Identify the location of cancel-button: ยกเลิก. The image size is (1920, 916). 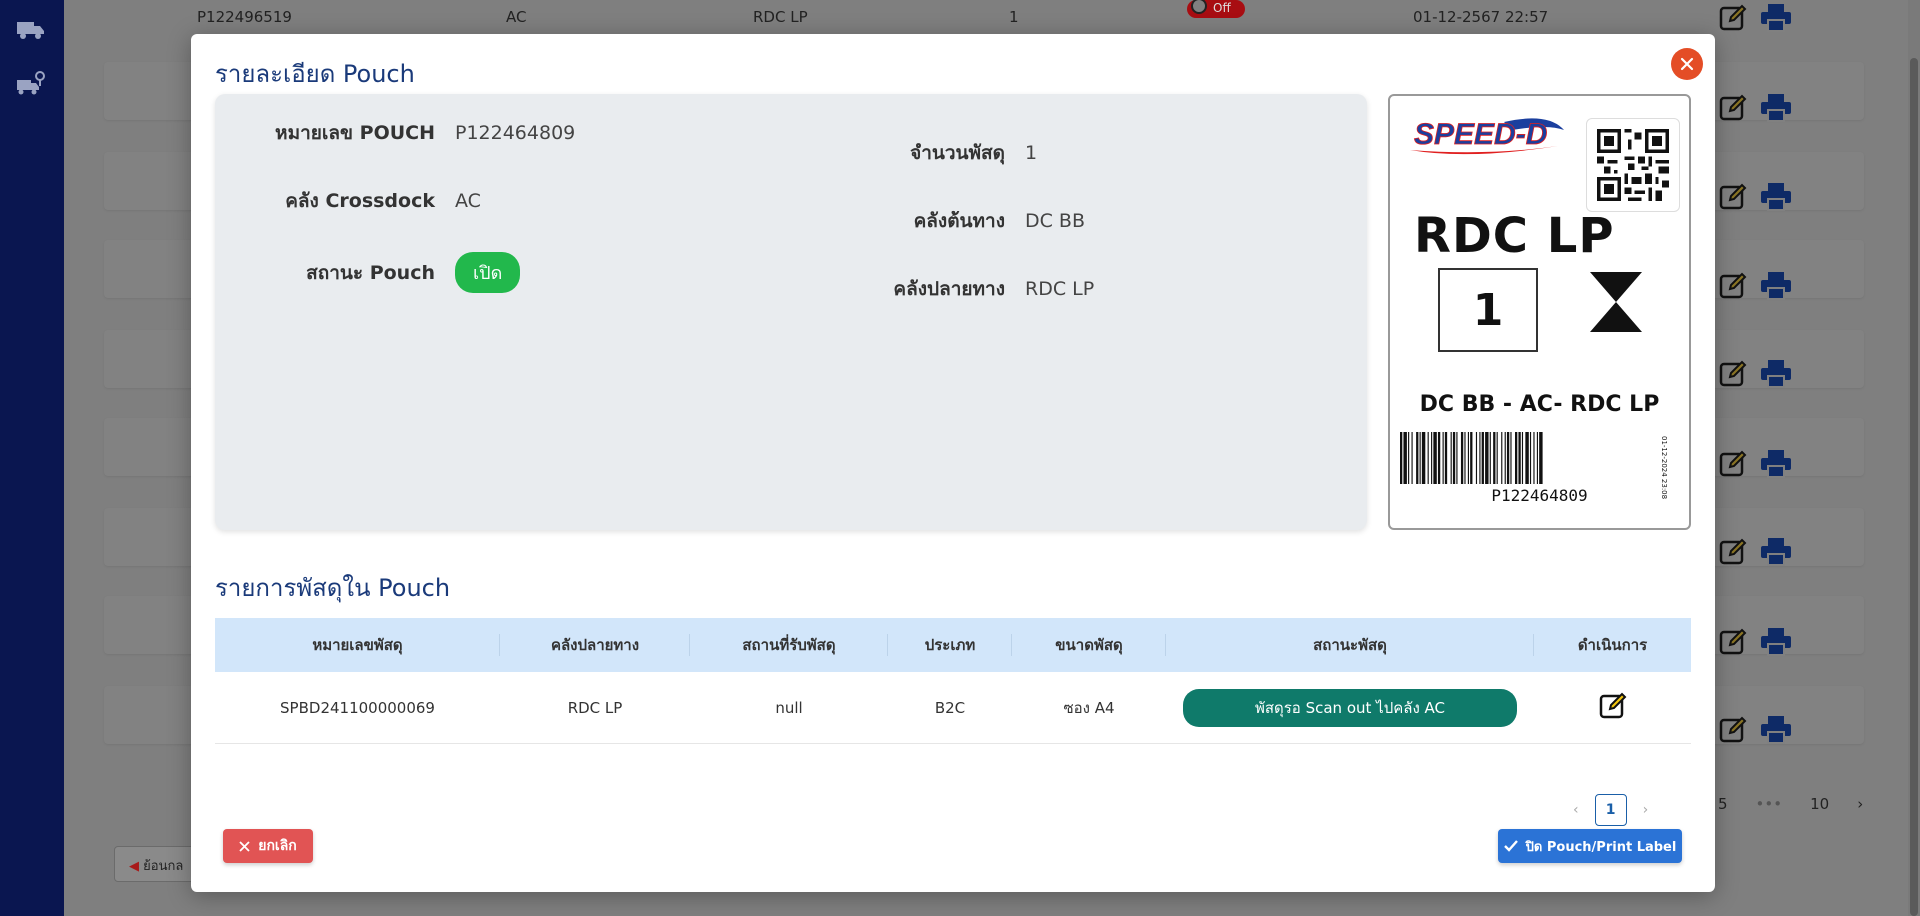
(268, 846).